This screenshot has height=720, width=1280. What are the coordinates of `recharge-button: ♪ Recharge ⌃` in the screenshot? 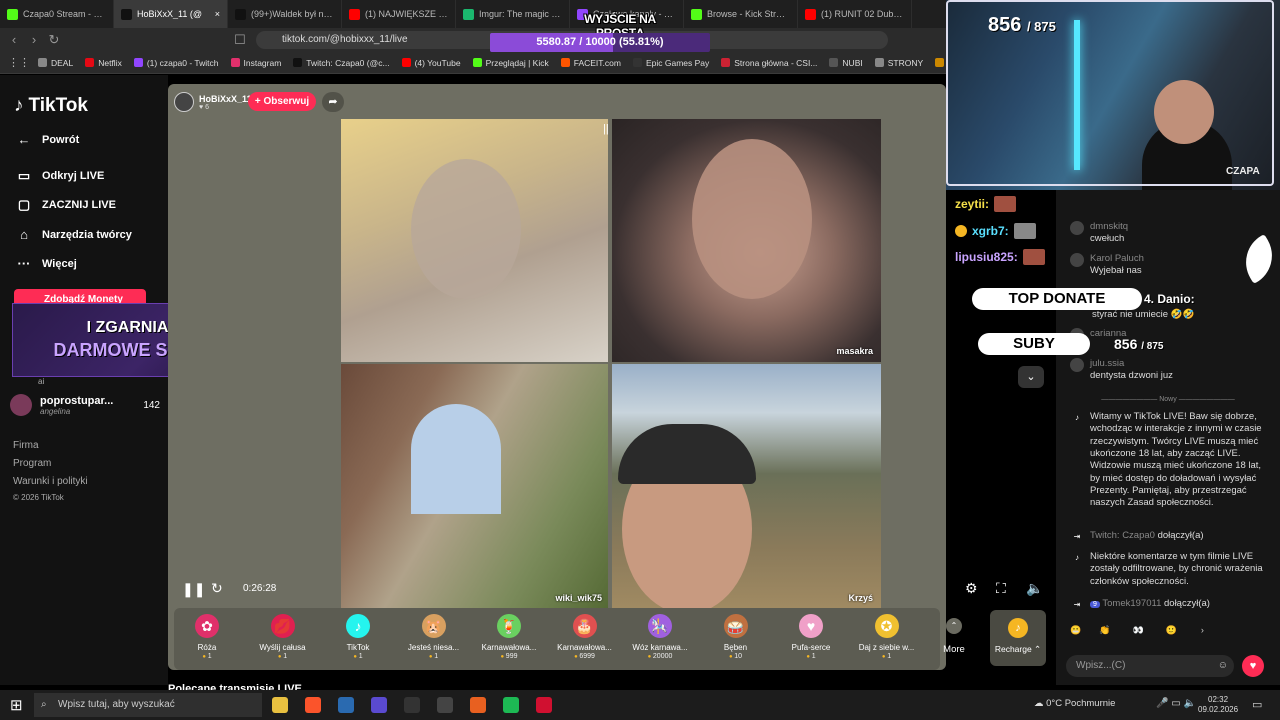 It's located at (1018, 638).